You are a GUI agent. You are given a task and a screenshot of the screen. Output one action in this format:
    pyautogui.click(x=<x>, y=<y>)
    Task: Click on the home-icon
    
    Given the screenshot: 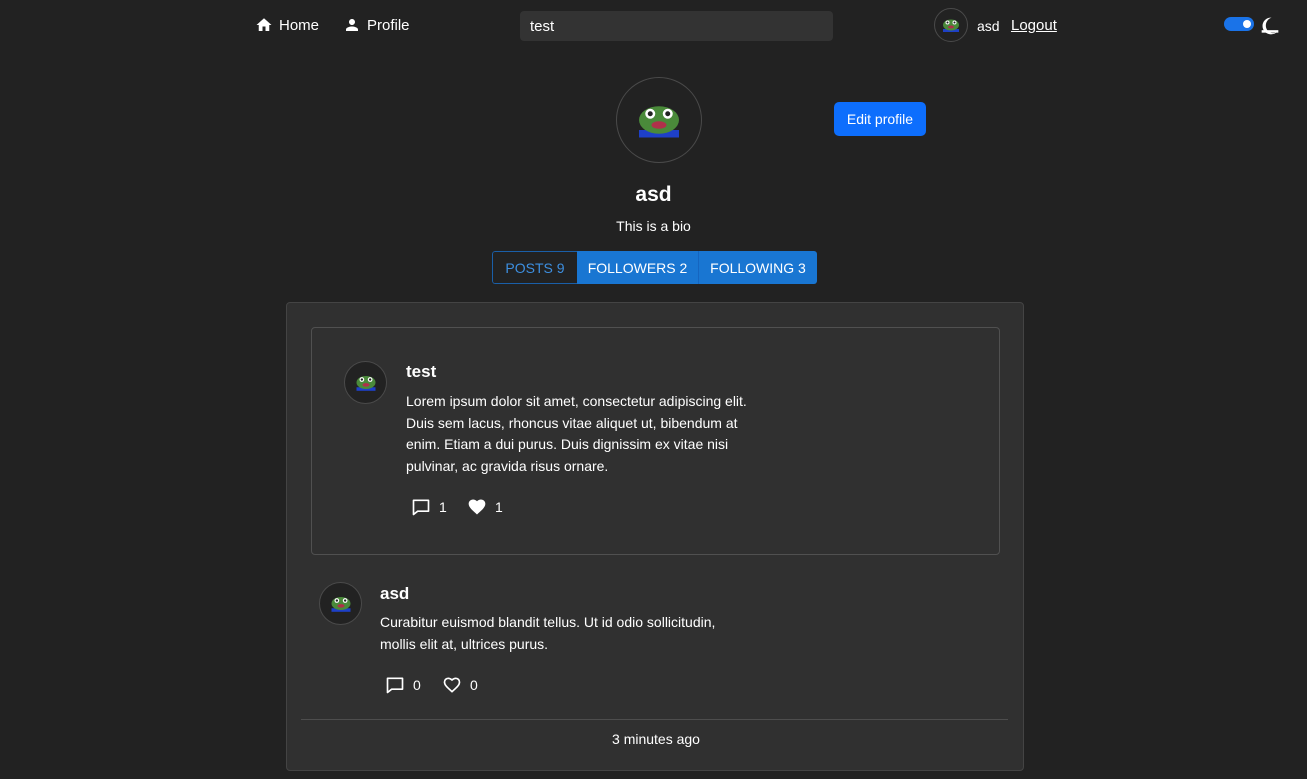 What is the action you would take?
    pyautogui.click(x=264, y=24)
    